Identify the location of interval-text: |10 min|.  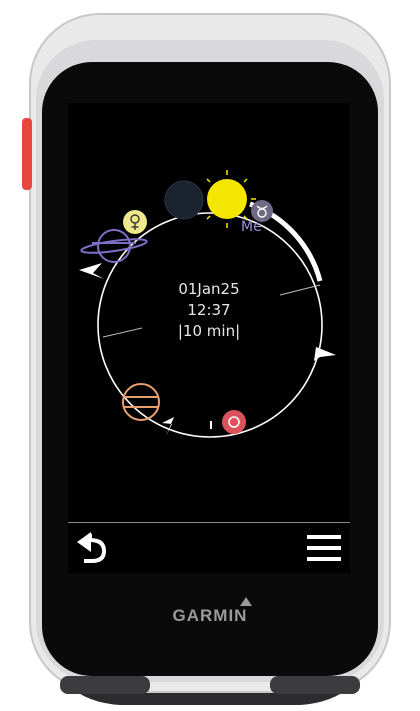
(209, 331).